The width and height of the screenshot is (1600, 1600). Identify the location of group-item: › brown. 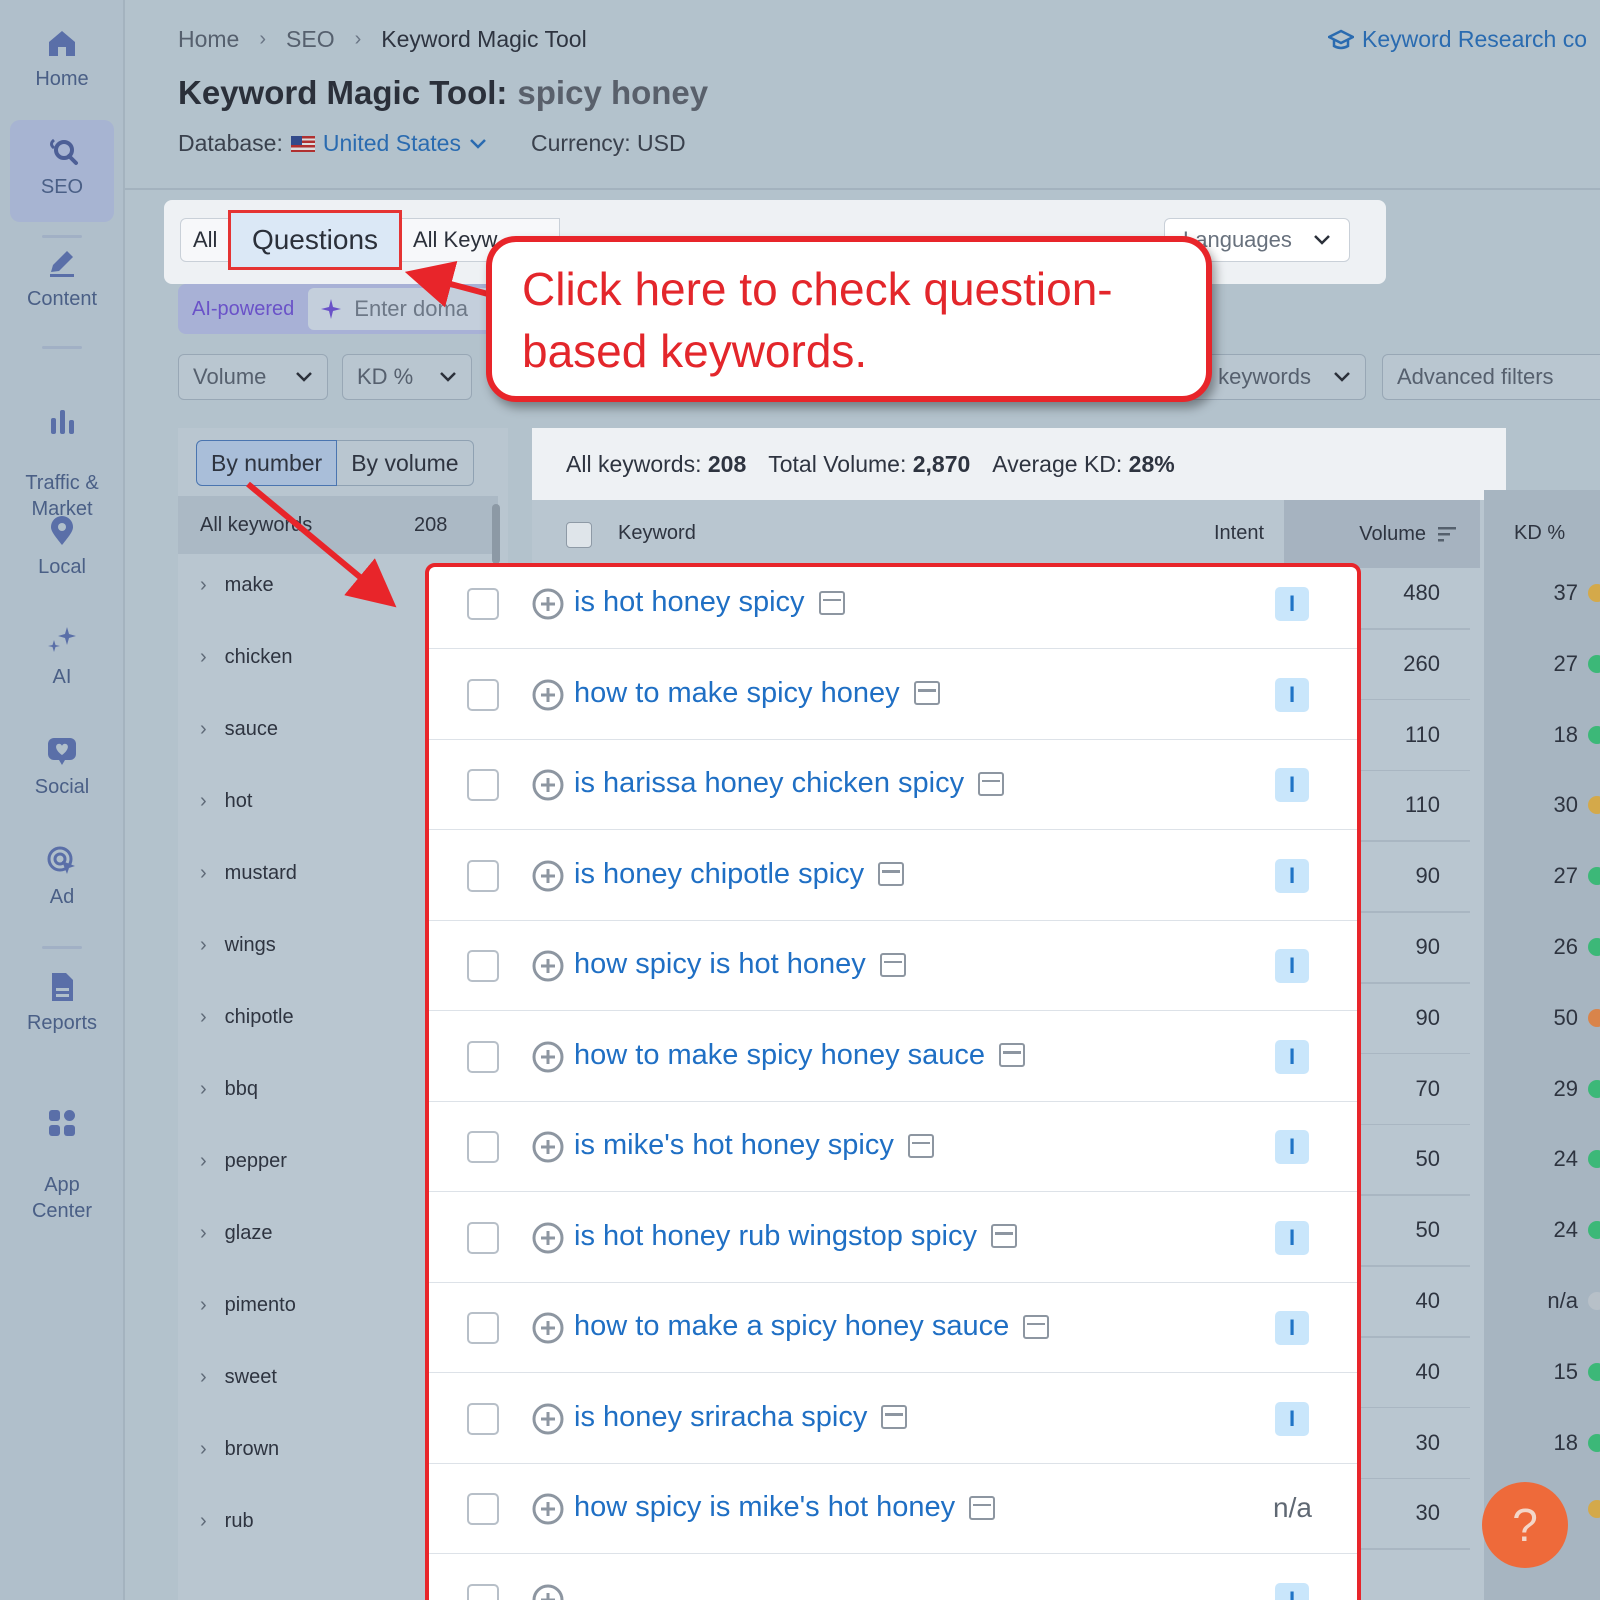
(239, 1449).